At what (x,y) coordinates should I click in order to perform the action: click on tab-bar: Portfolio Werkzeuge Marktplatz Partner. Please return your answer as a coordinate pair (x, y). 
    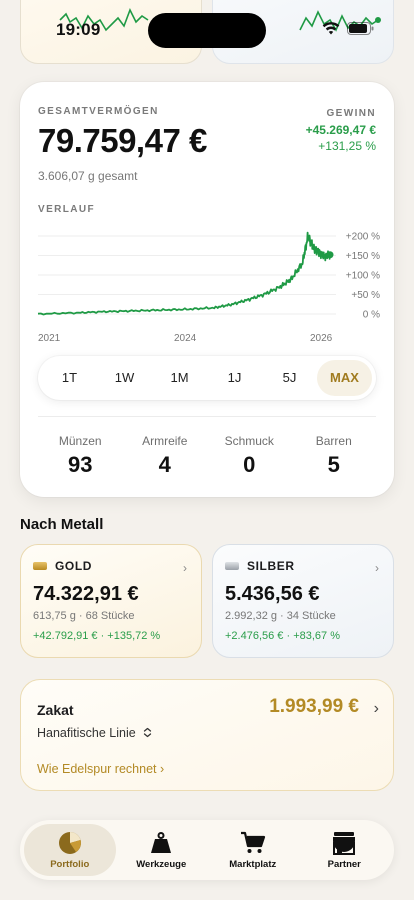
    Looking at the image, I should click on (207, 850).